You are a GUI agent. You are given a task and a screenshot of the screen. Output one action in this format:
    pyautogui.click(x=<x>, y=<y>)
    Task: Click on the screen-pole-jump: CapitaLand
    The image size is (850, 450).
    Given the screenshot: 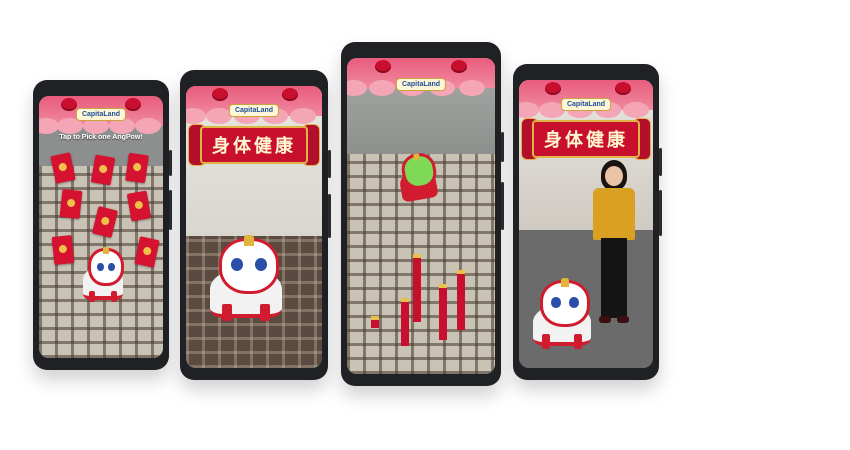 What is the action you would take?
    pyautogui.click(x=421, y=216)
    